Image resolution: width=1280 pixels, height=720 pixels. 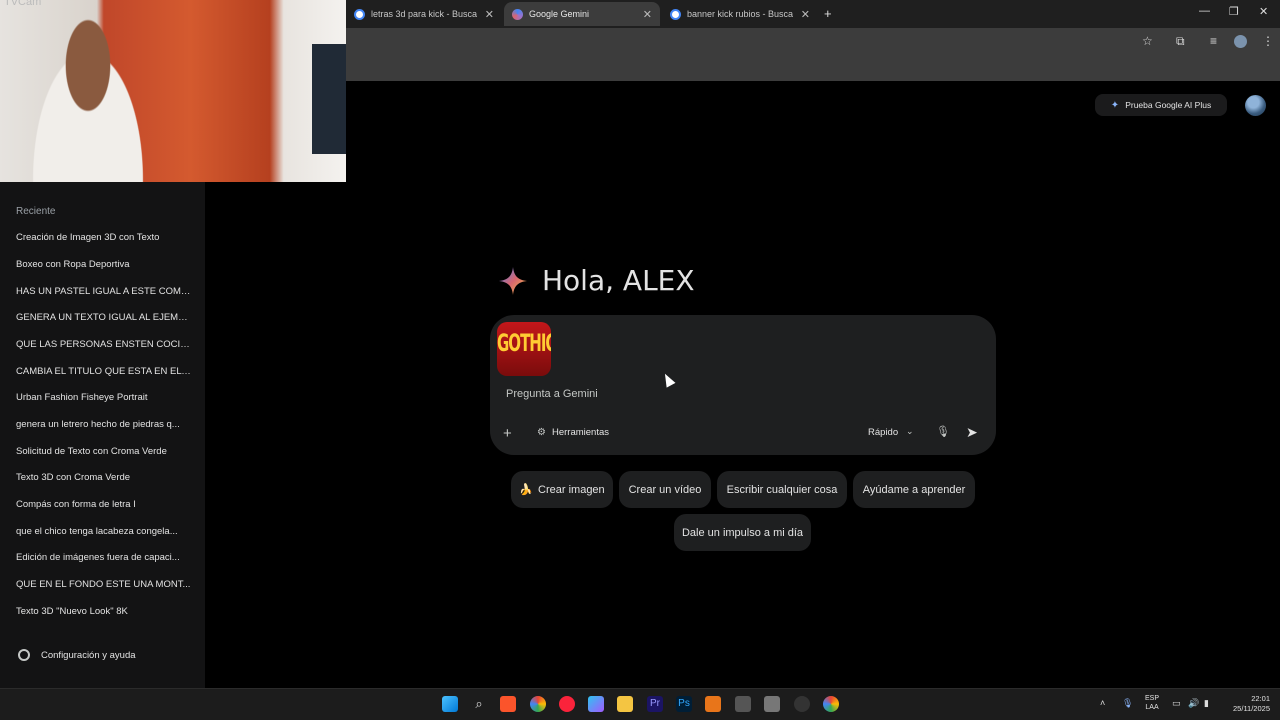 I want to click on chip-label: Dale un impulso a mi día, so click(x=742, y=532).